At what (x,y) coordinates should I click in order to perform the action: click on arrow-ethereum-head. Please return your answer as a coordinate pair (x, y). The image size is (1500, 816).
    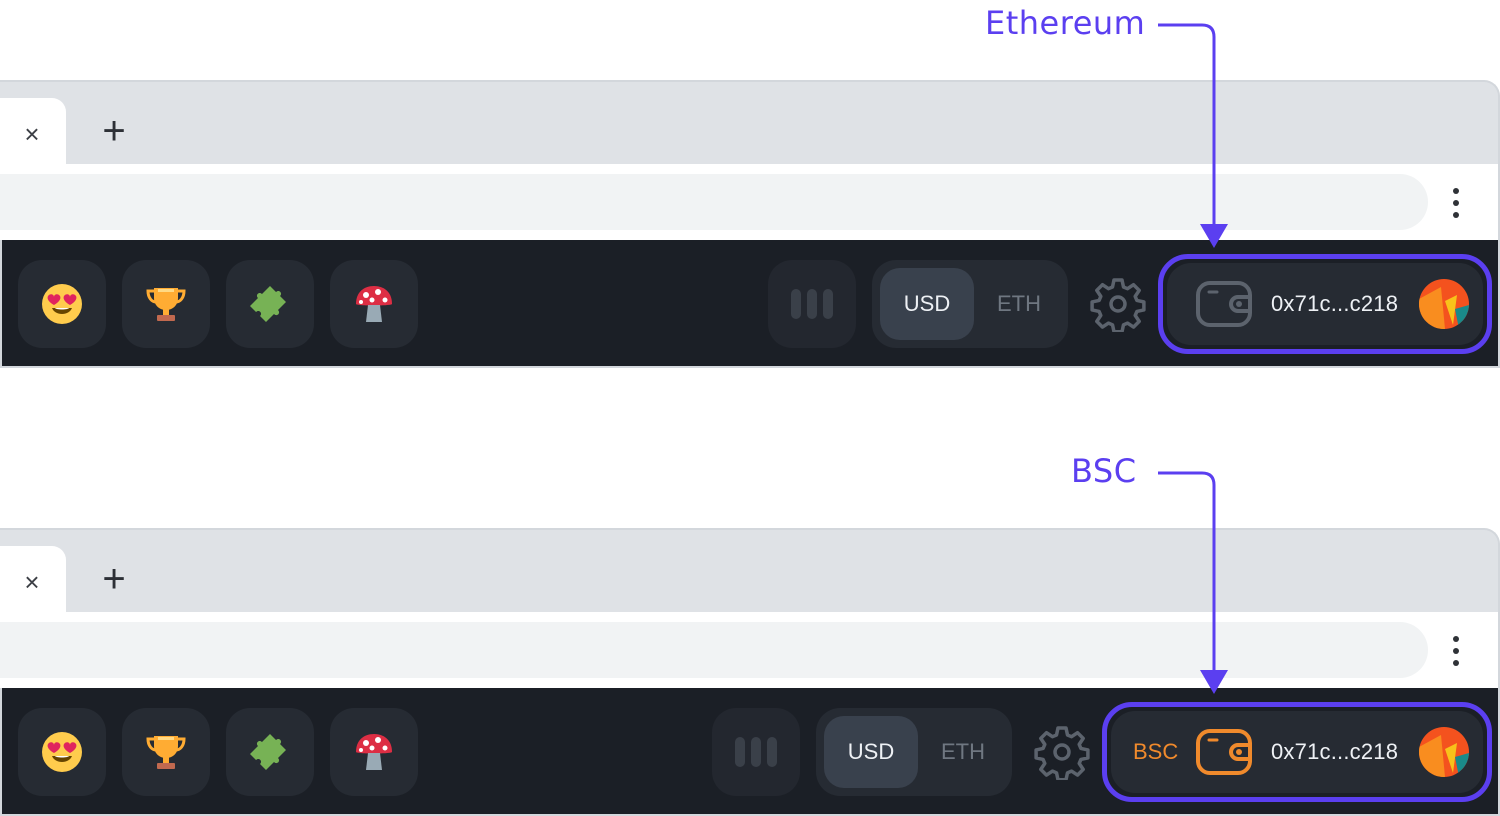
    Looking at the image, I should click on (1214, 236).